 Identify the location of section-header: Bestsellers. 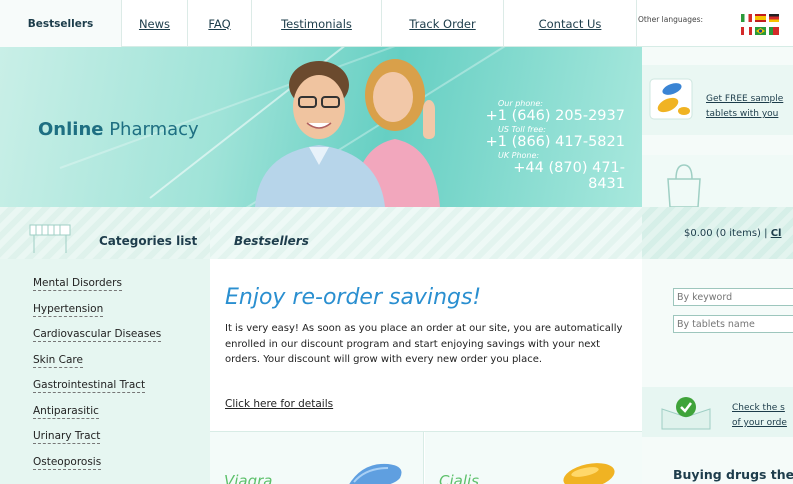
(426, 233).